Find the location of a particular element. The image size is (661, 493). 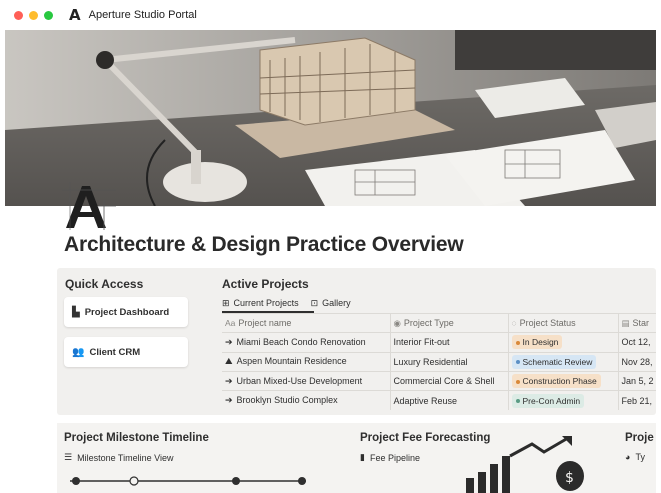

timeline-track is located at coordinates (188, 481).